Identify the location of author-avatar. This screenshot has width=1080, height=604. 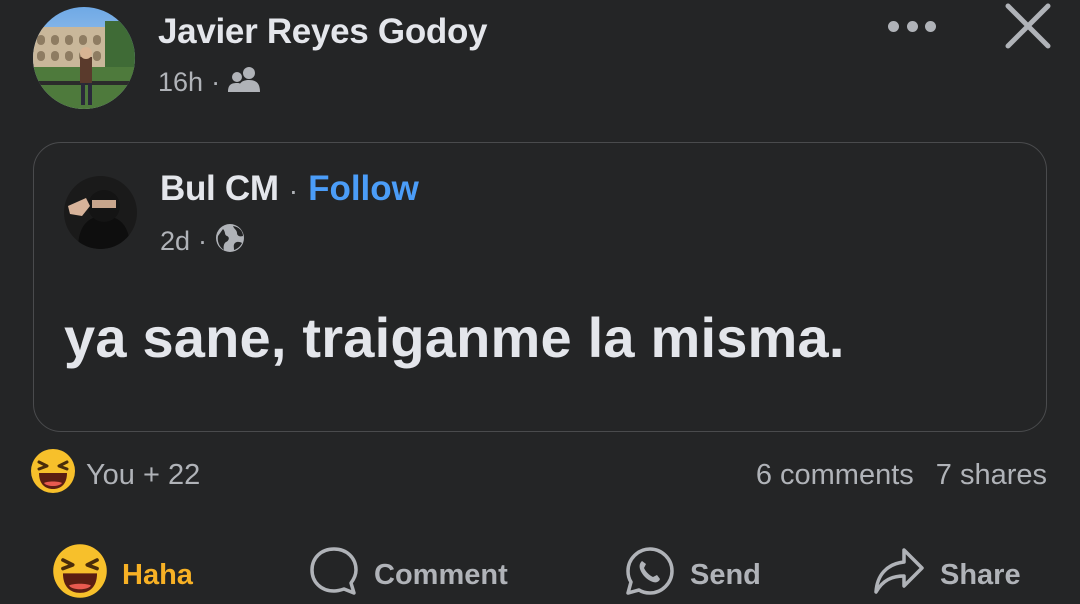
(84, 58).